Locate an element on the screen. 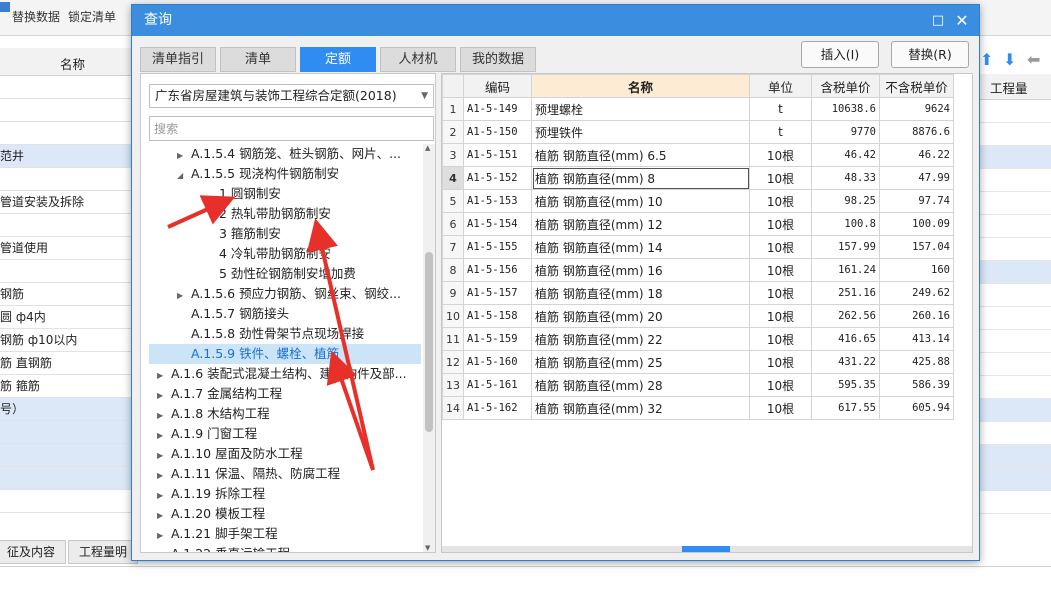  row-number: 4 is located at coordinates (453, 178).